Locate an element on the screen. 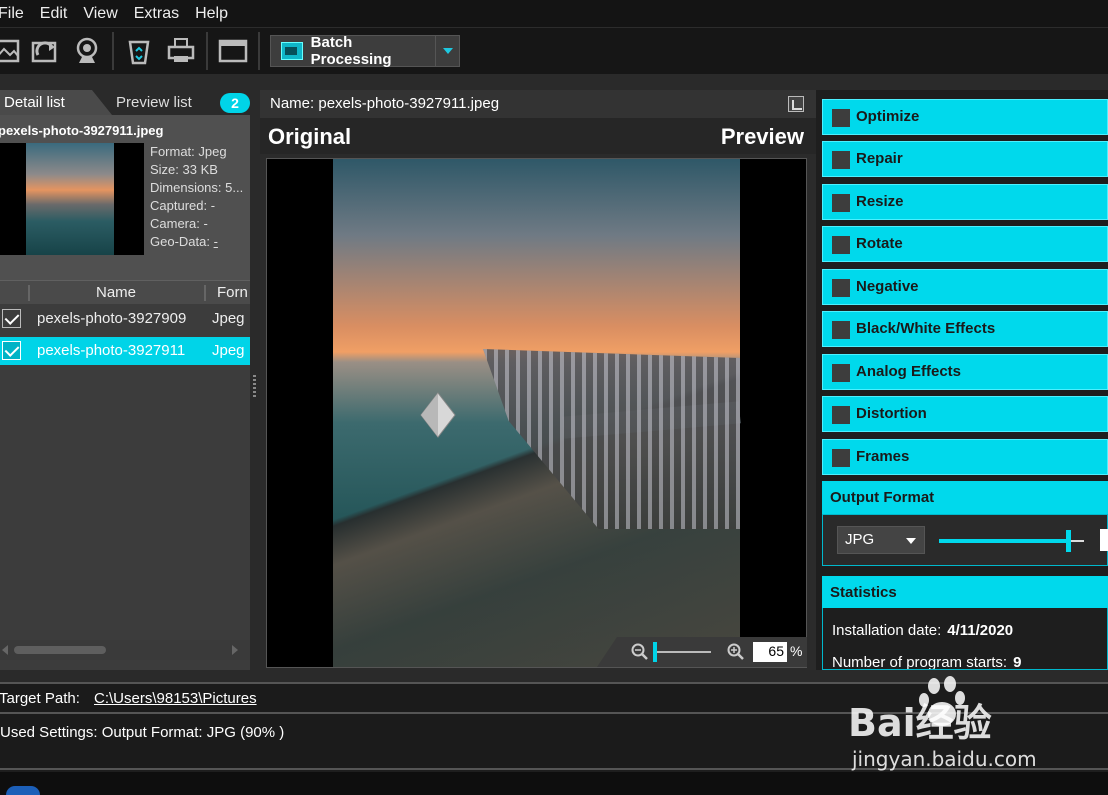  scrollbar-thumb is located at coordinates (60, 650).